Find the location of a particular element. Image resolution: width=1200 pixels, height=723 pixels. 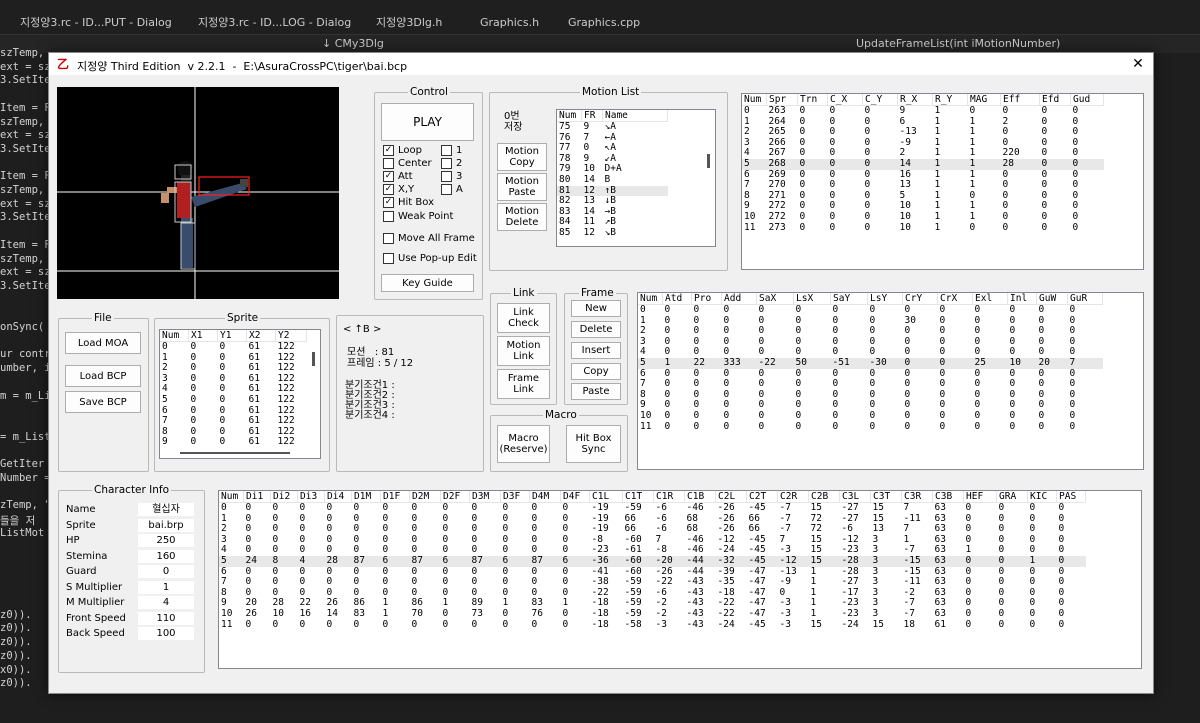

play-button: PLAY is located at coordinates (427, 122).